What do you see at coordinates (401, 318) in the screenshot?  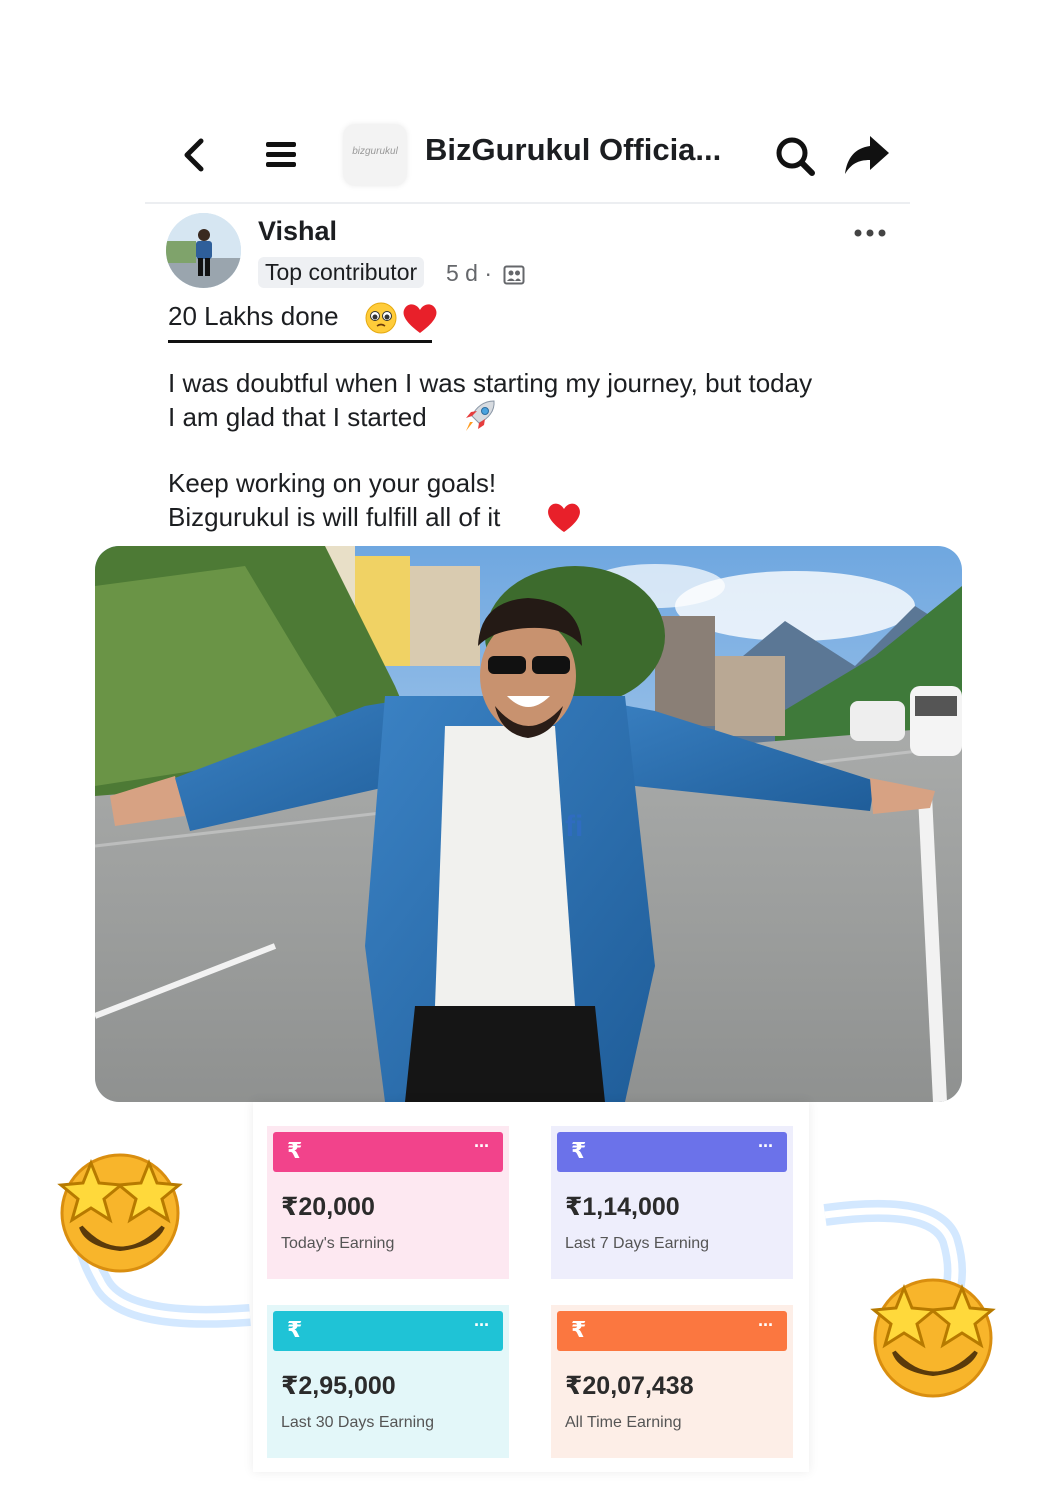 I see `pleading-face-emoji` at bounding box center [401, 318].